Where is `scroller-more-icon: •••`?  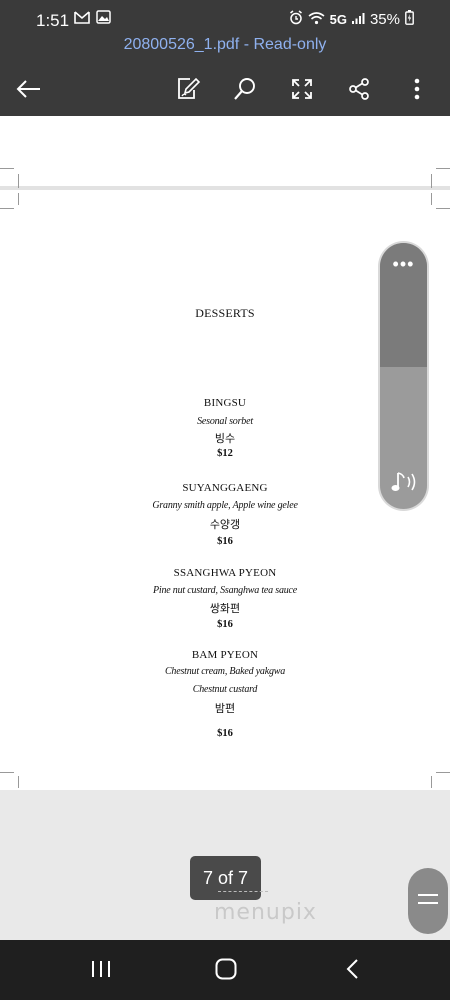
scroller-more-icon: ••• is located at coordinates (403, 264).